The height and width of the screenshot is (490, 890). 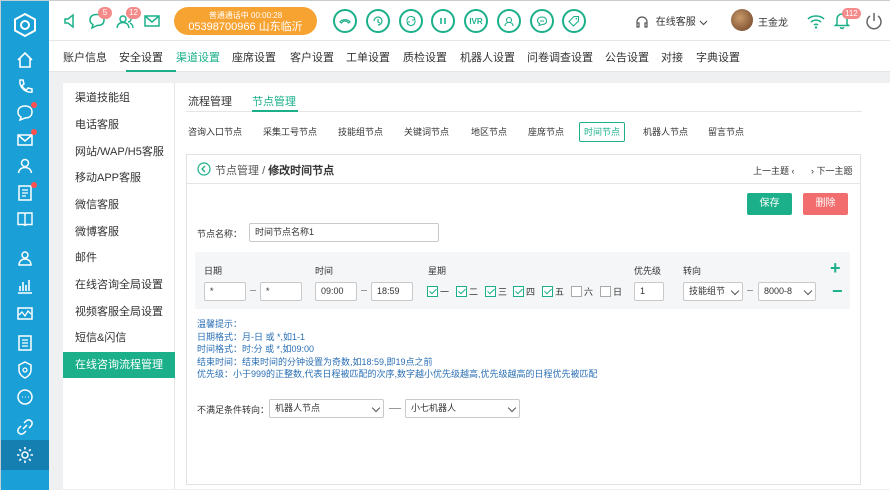 What do you see at coordinates (336, 291) in the screenshot?
I see `time-from-input: 09:00` at bounding box center [336, 291].